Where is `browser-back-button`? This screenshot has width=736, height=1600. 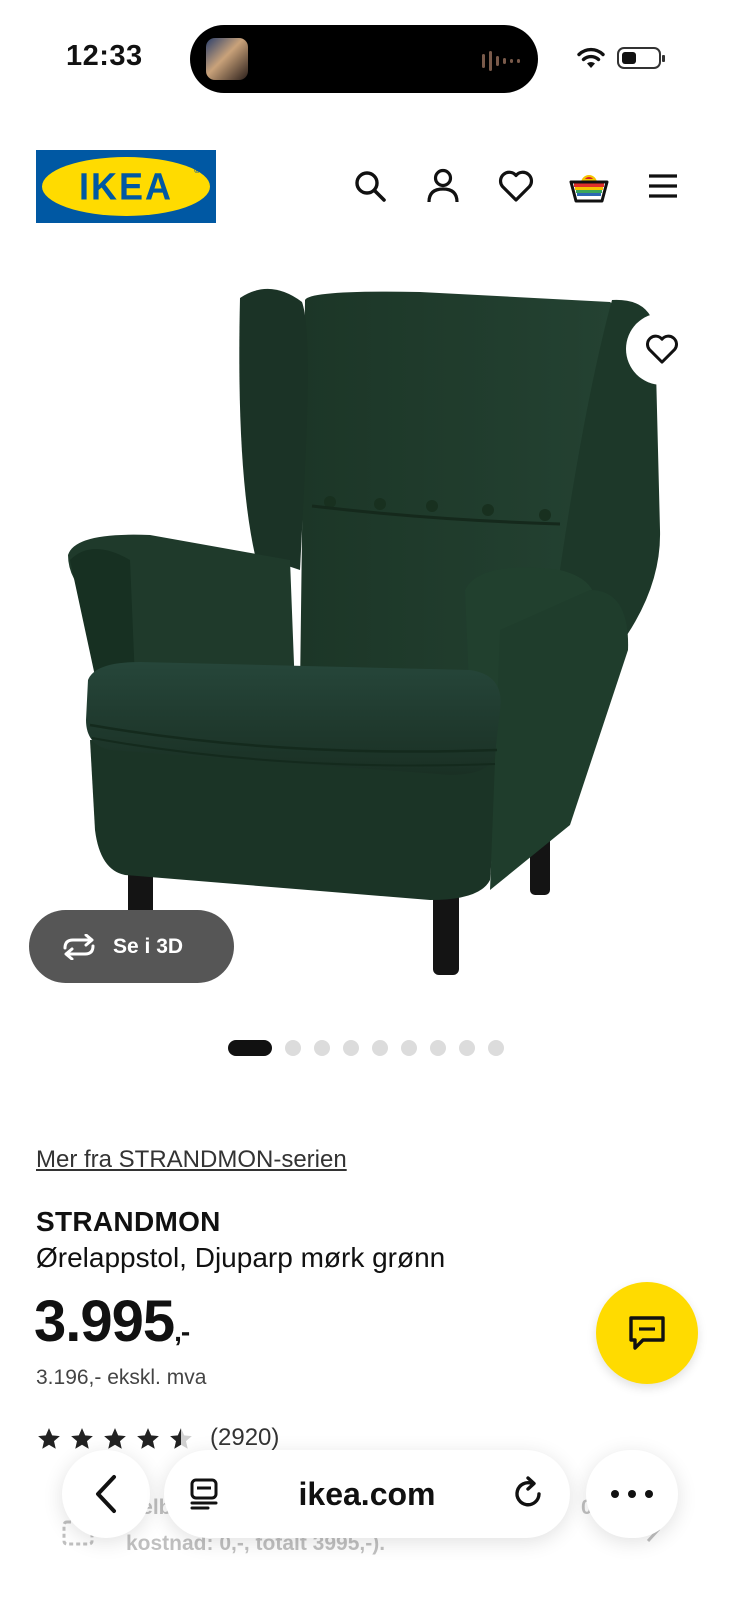
browser-back-button is located at coordinates (106, 1494).